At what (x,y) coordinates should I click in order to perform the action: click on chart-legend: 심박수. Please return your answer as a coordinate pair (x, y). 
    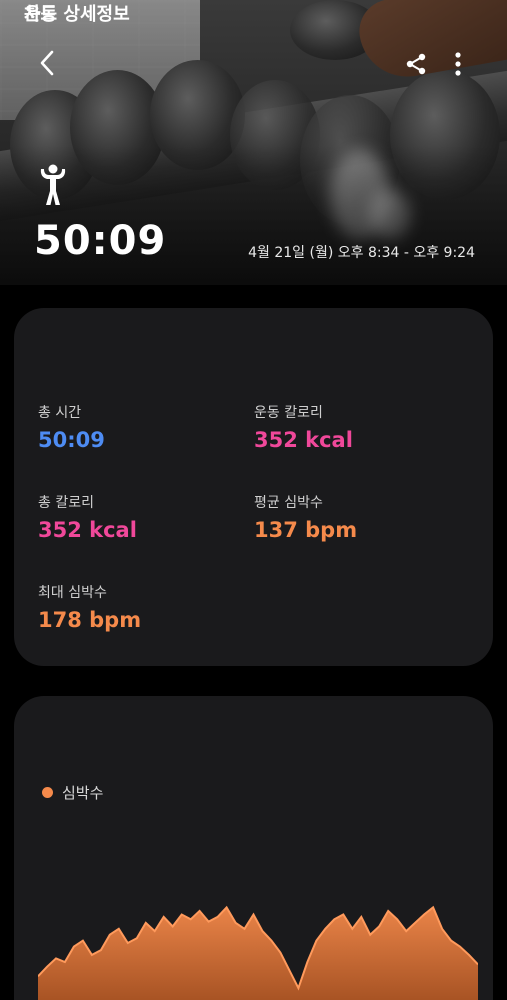
    Looking at the image, I should click on (72, 792).